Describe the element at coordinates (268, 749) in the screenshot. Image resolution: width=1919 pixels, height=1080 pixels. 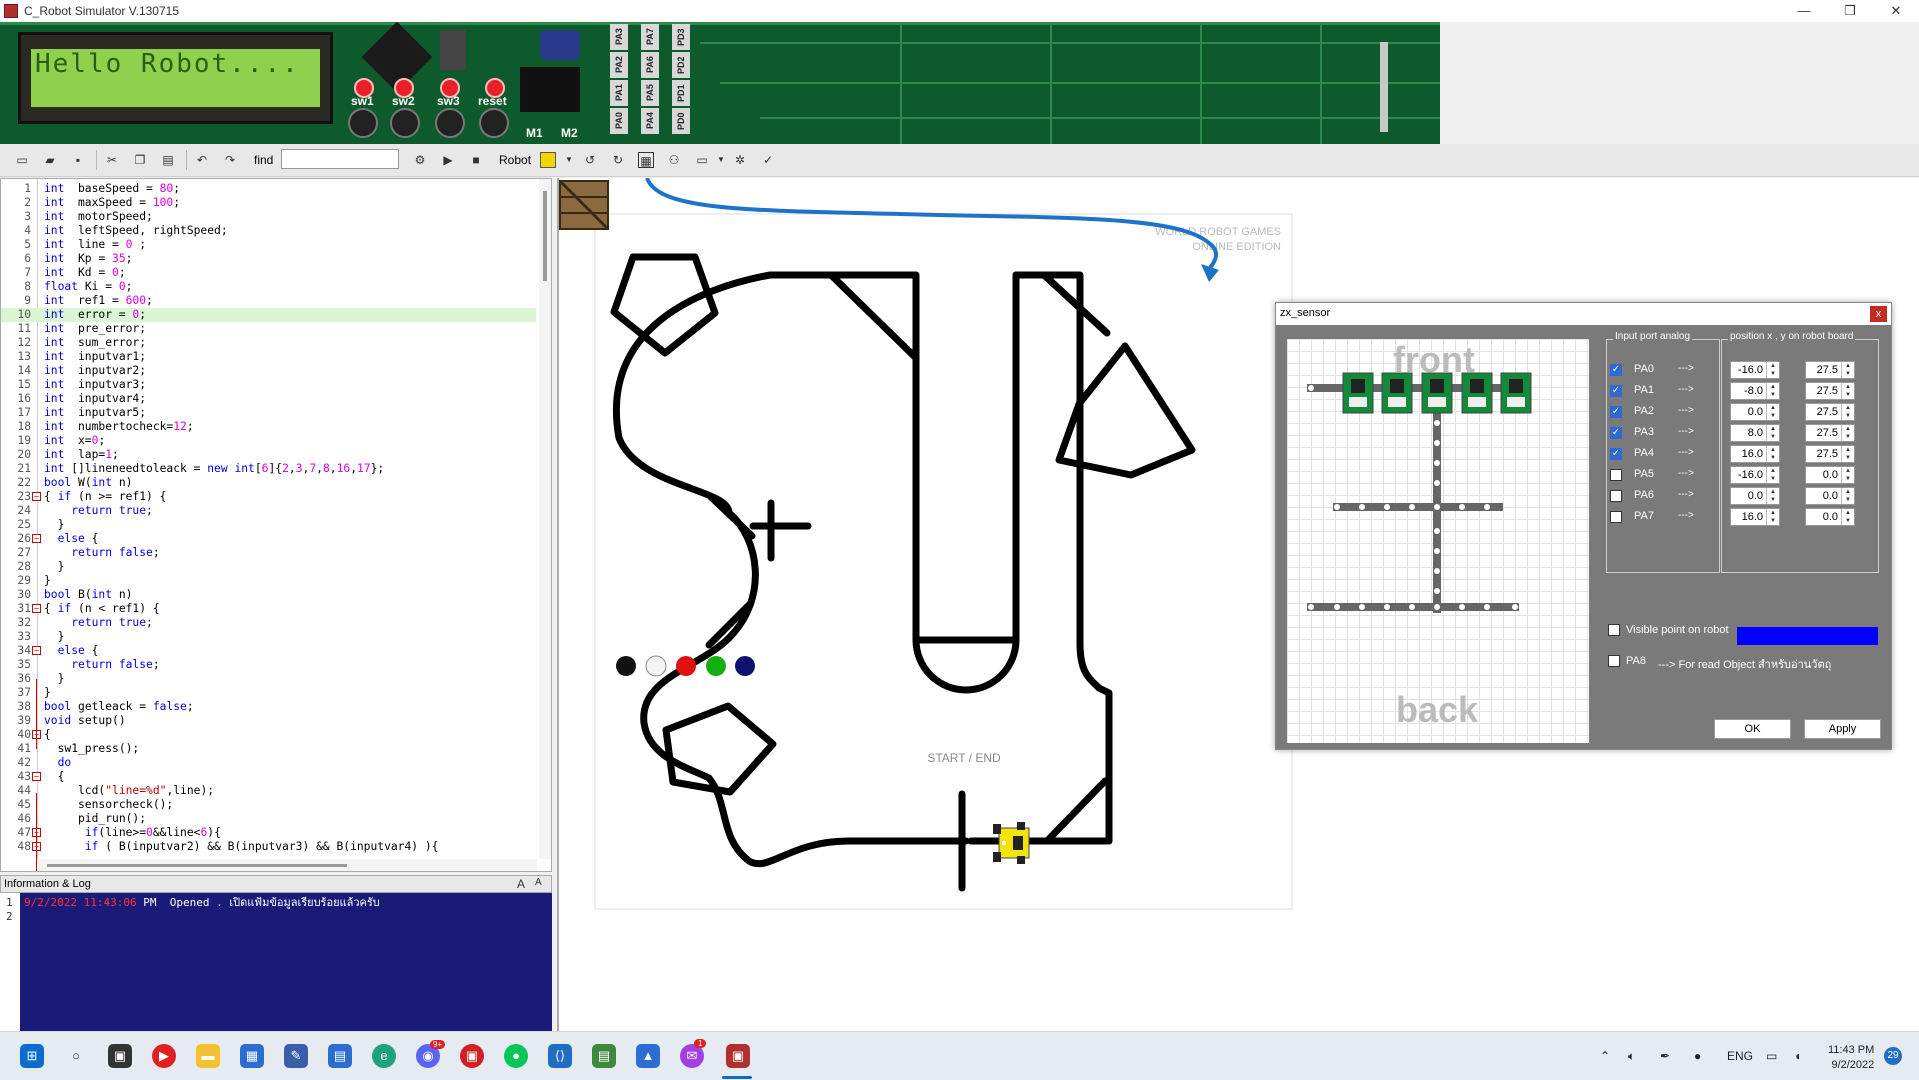
I see `code-line: 41 sw1_press();` at that location.